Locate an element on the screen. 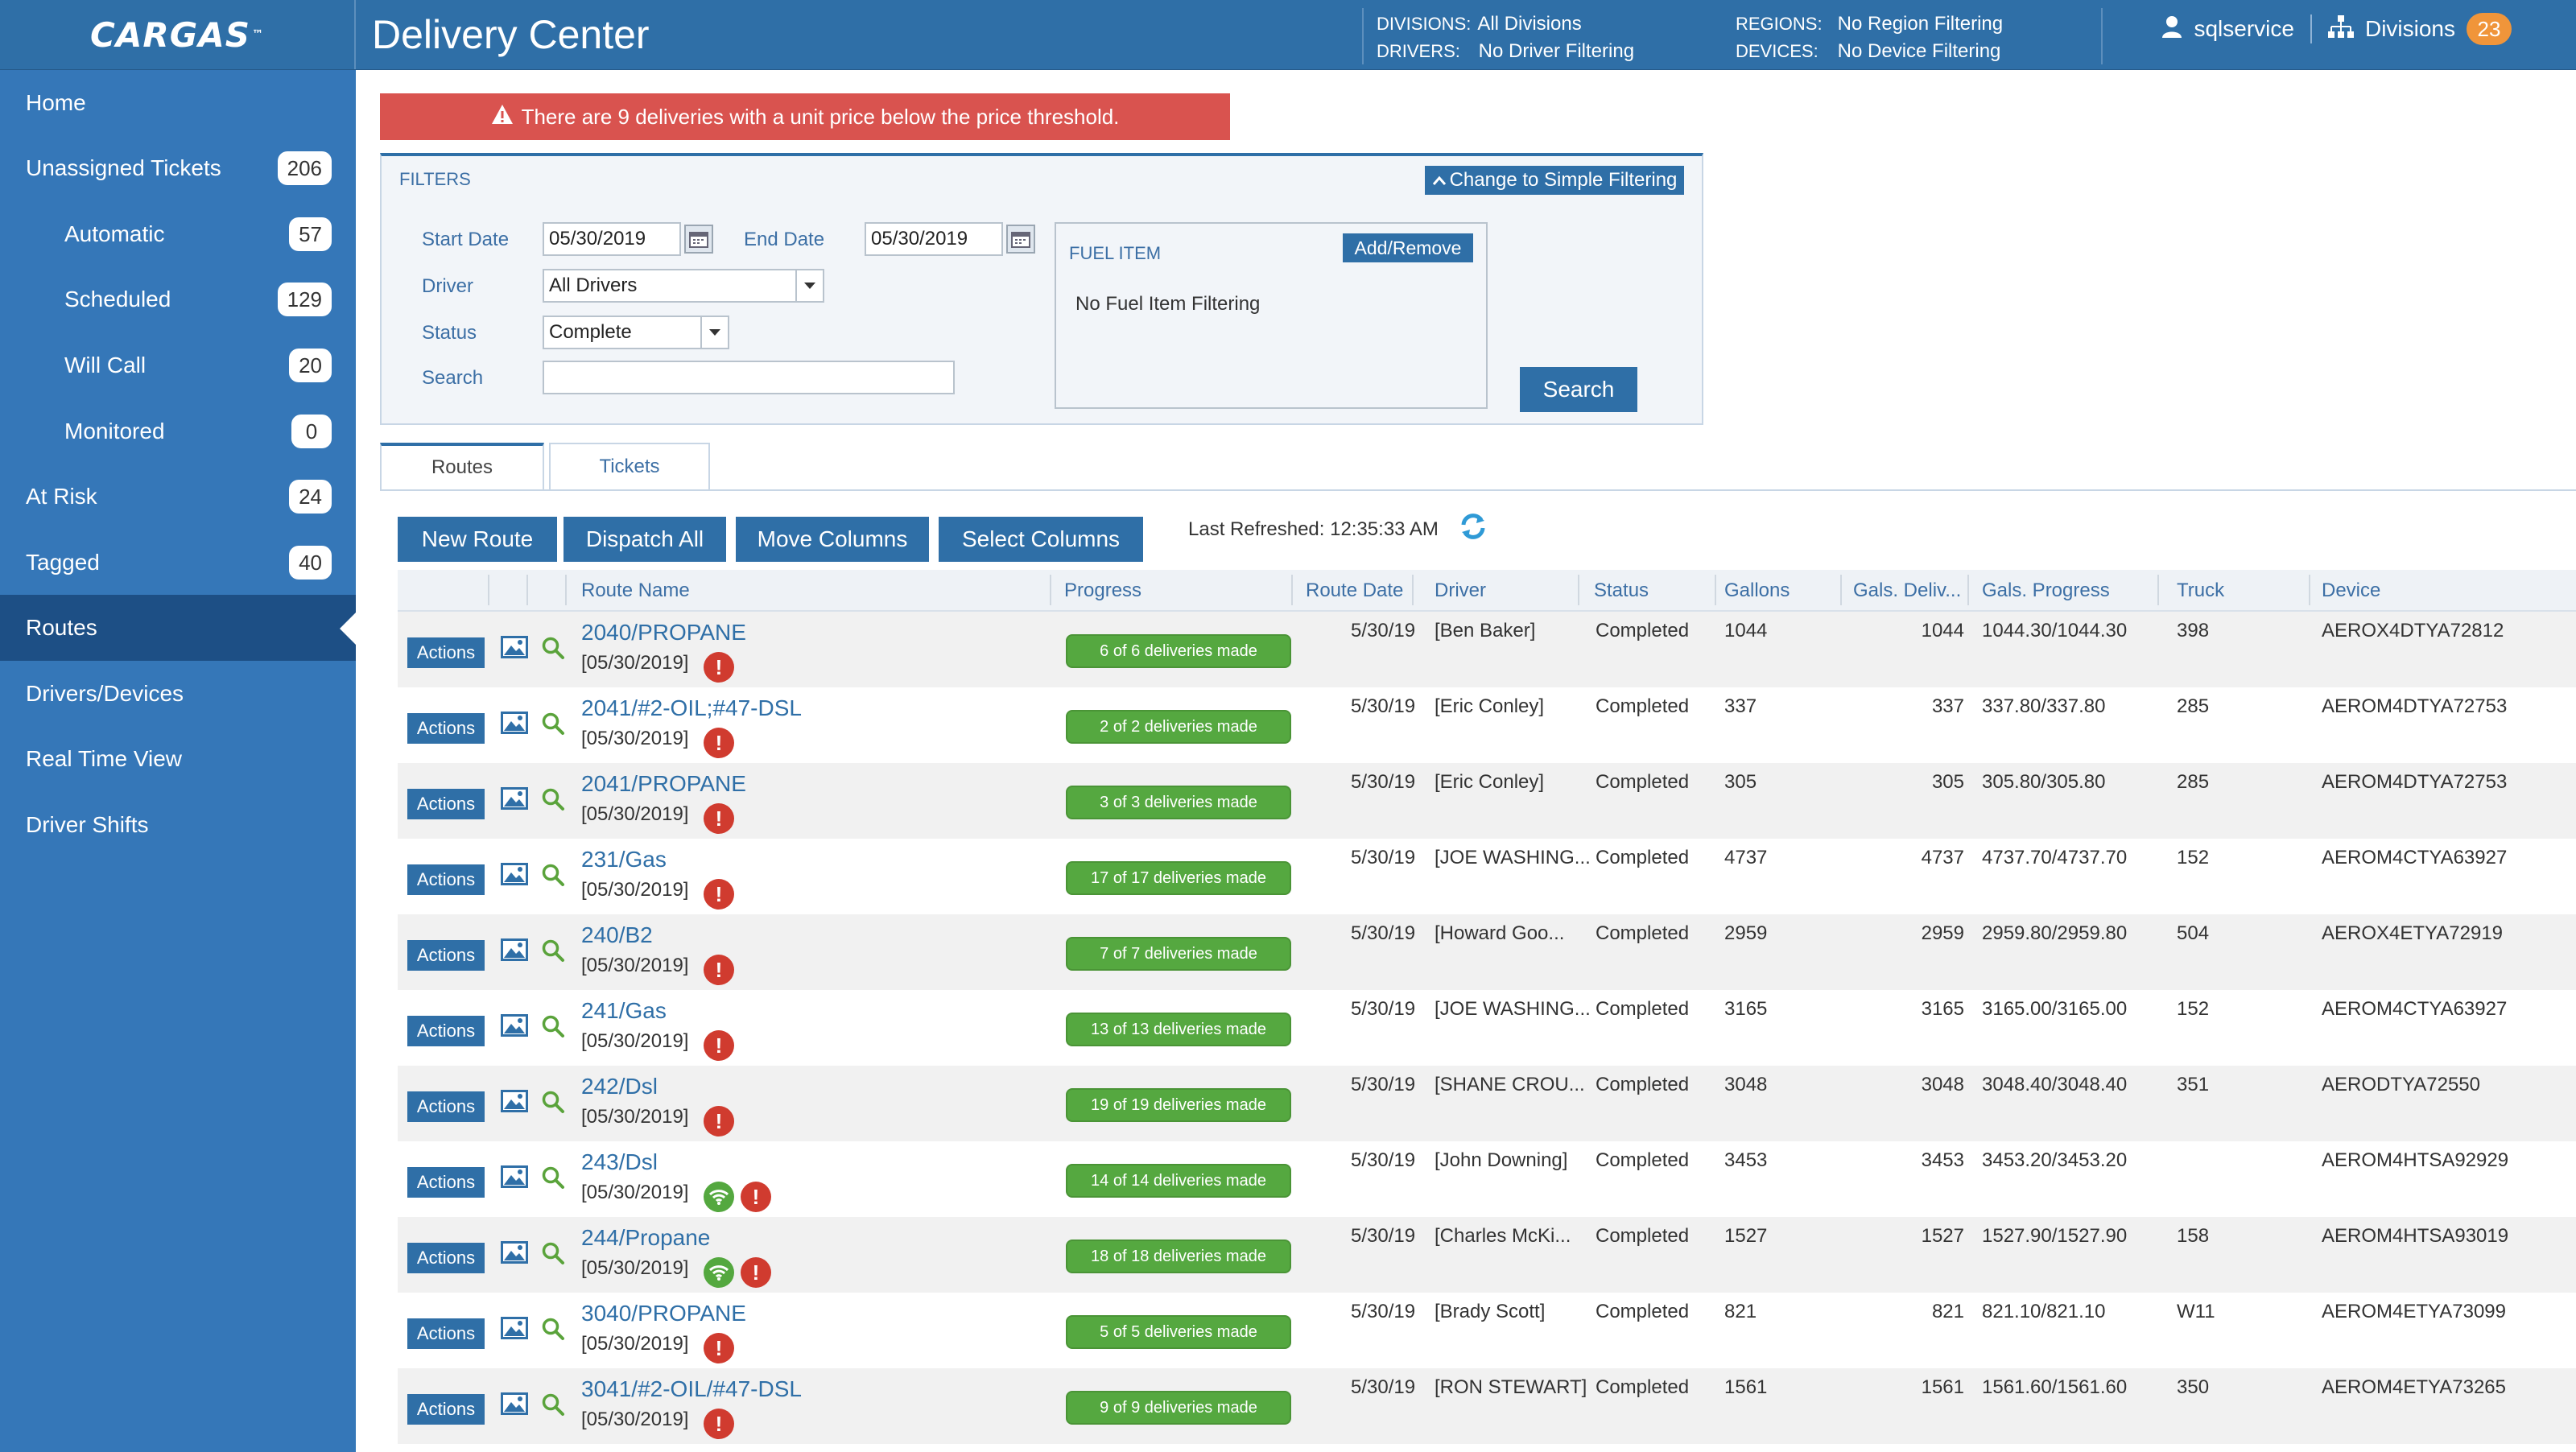  sidebar-item-unassigned-tickets: Unassigned Tickets 206 is located at coordinates (178, 168).